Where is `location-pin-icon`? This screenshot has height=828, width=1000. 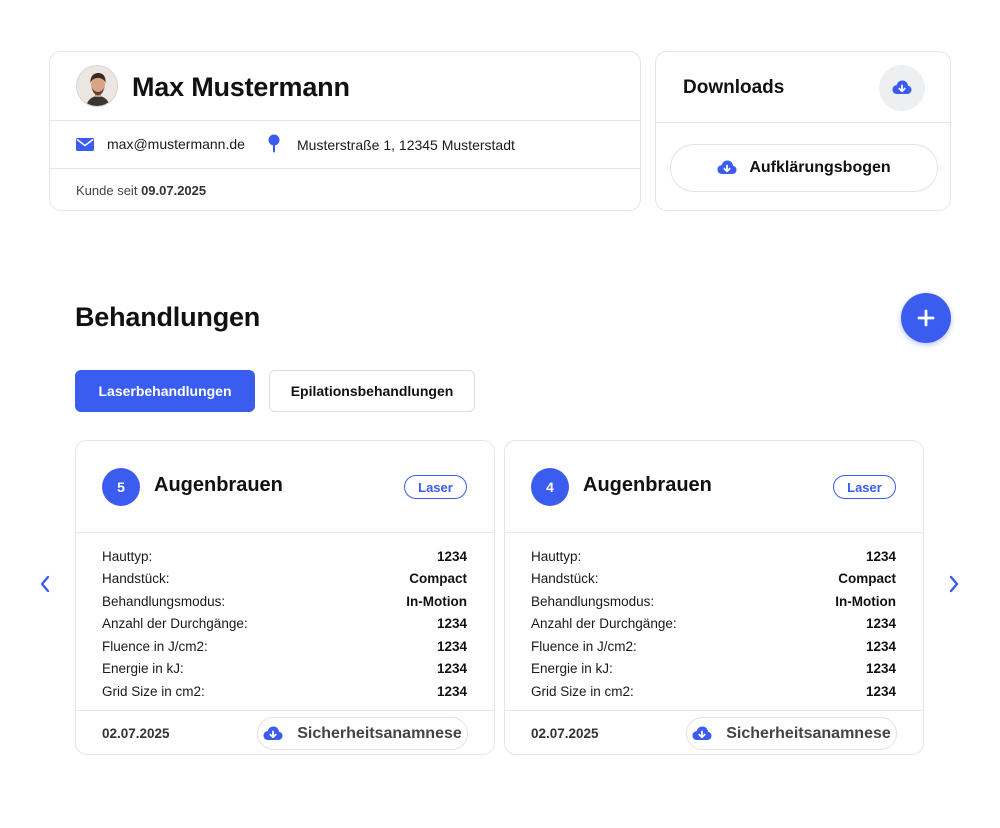 location-pin-icon is located at coordinates (274, 143).